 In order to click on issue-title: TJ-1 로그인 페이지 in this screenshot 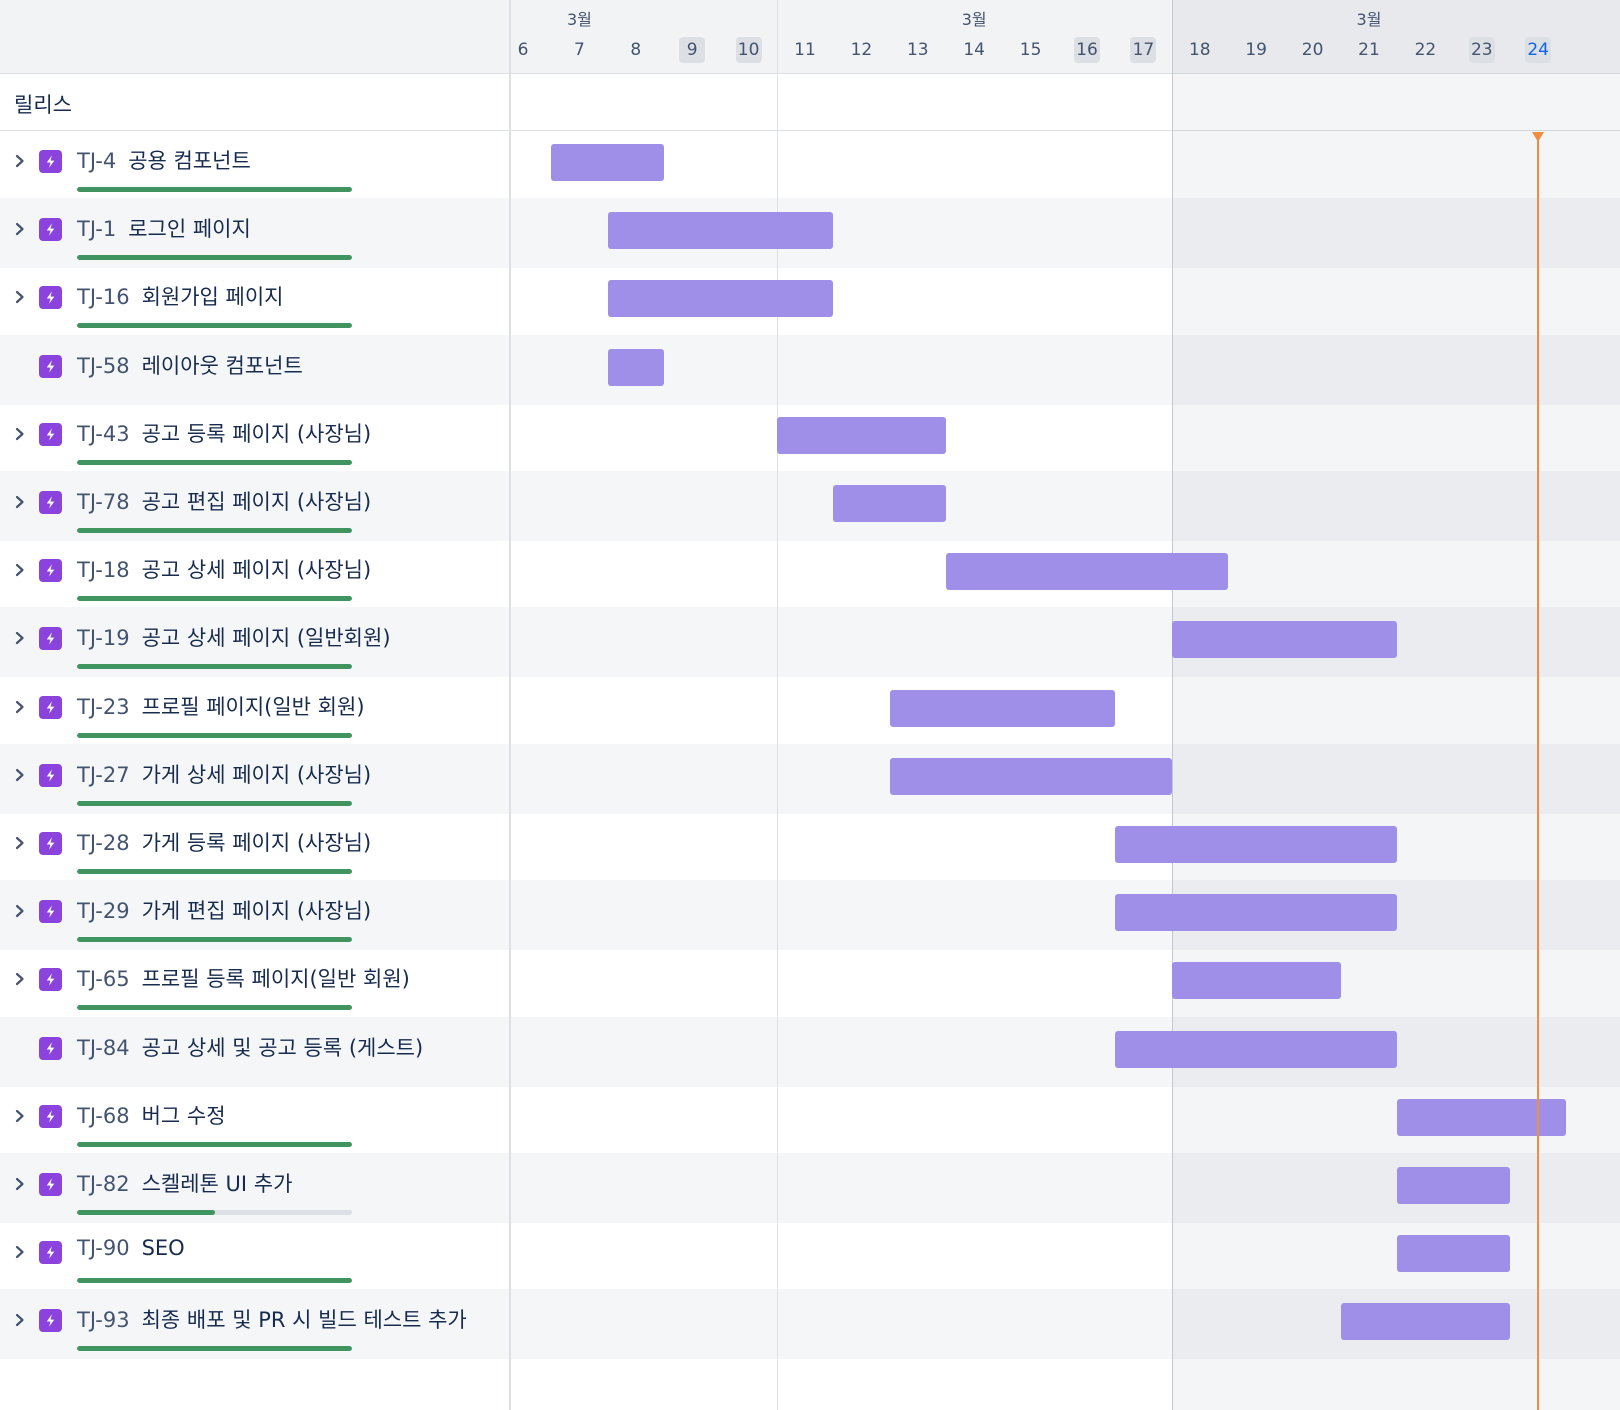, I will do `click(164, 228)`.